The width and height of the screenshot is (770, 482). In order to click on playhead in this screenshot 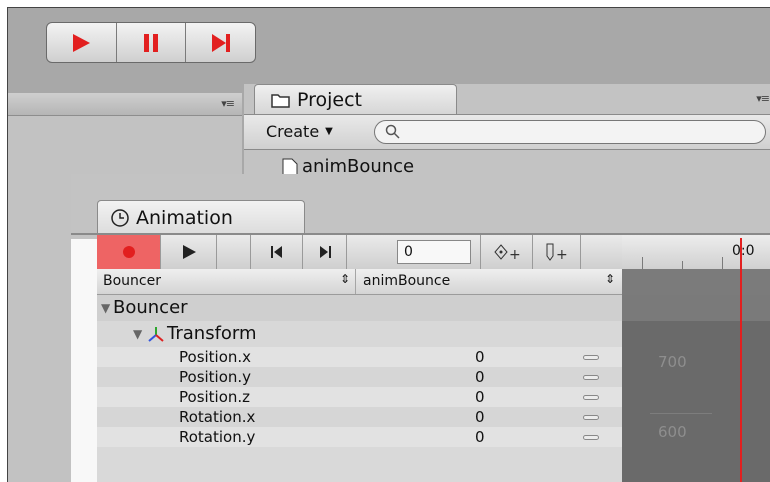, I will do `click(741, 360)`.